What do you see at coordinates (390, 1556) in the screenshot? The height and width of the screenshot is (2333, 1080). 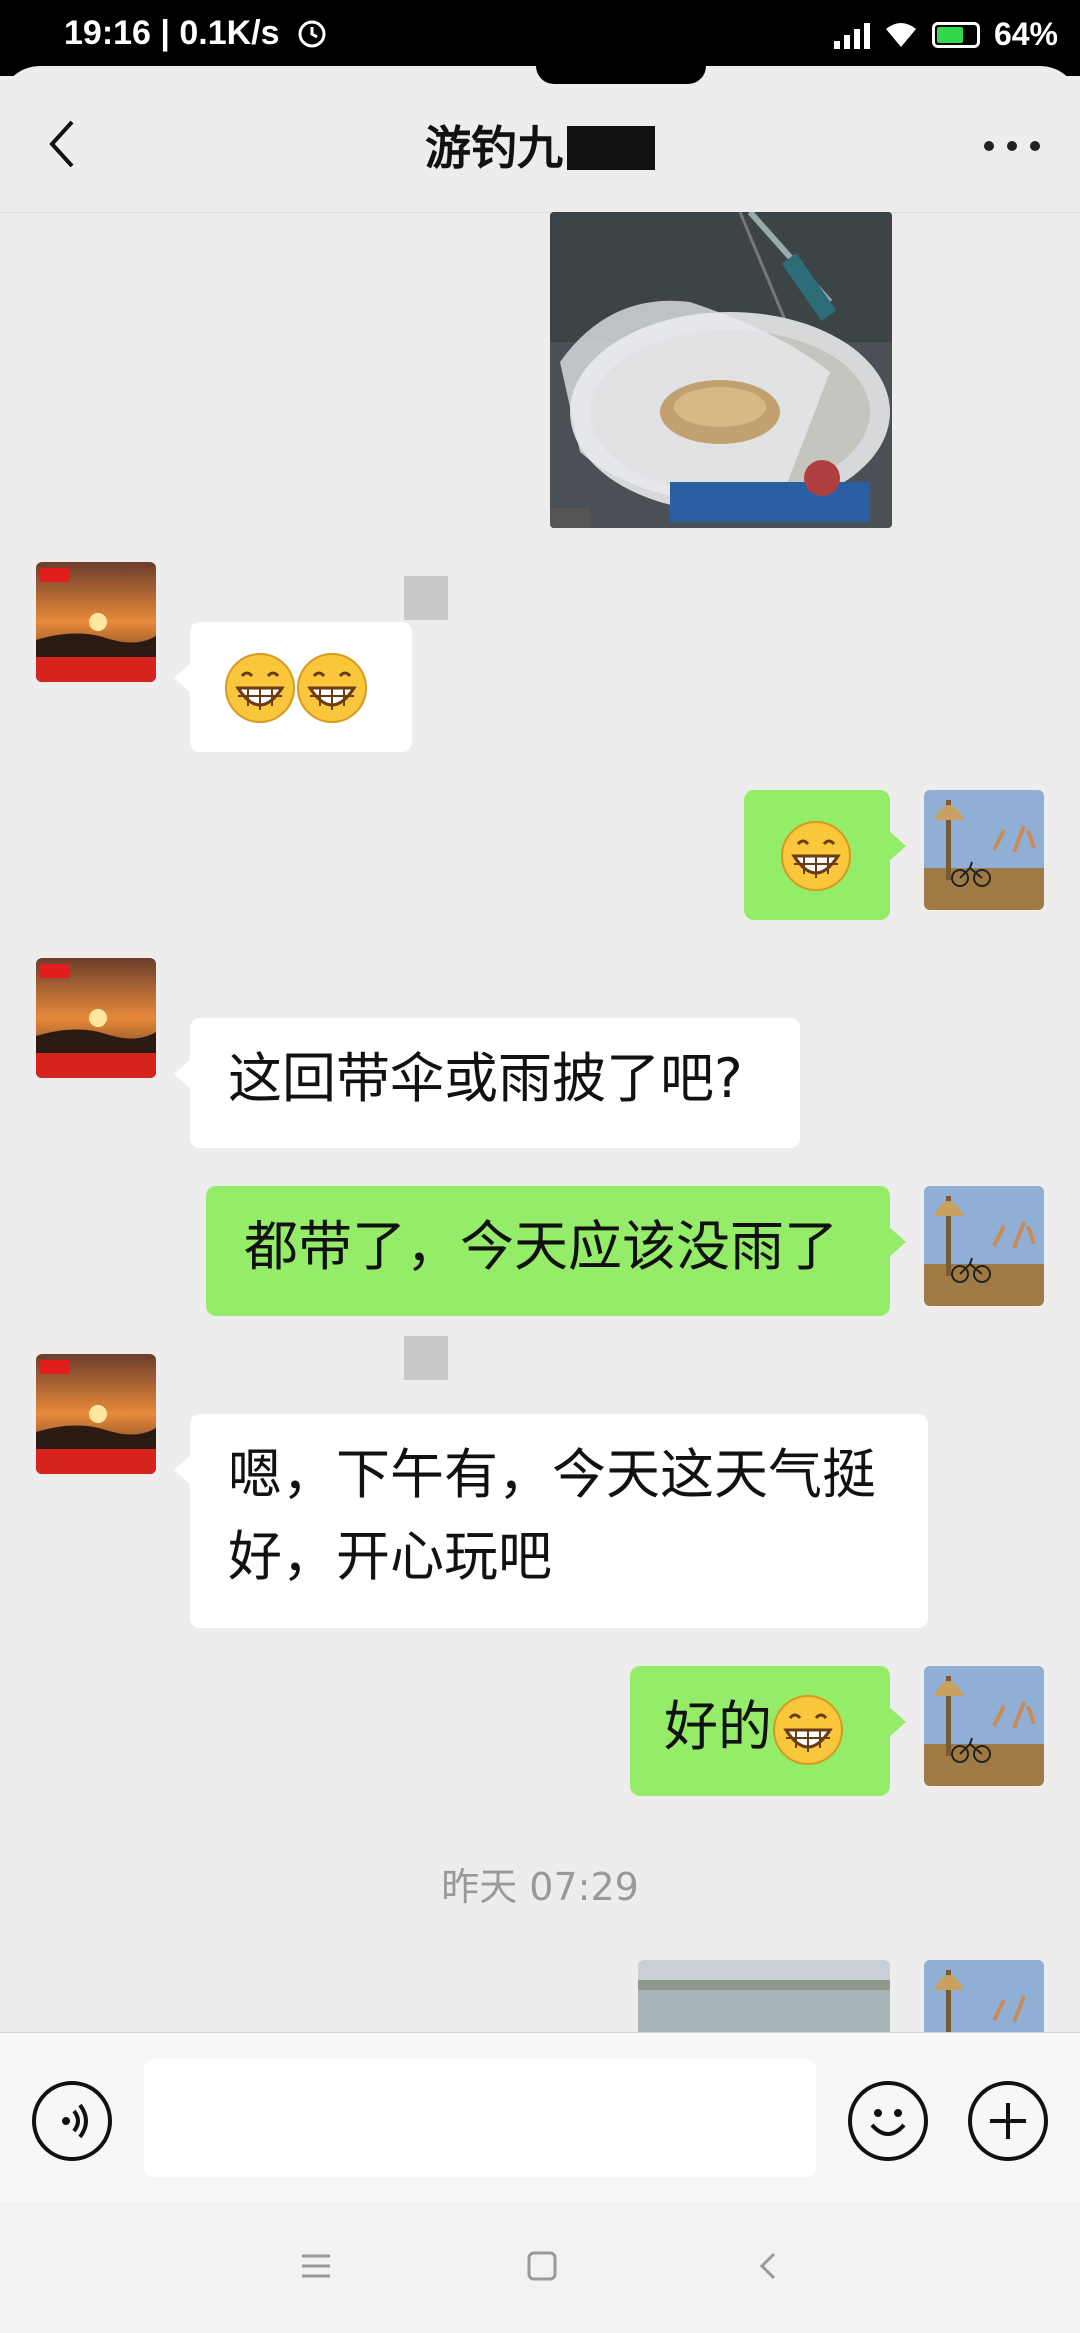 I see `message-text-line: 好，开心玩吧` at bounding box center [390, 1556].